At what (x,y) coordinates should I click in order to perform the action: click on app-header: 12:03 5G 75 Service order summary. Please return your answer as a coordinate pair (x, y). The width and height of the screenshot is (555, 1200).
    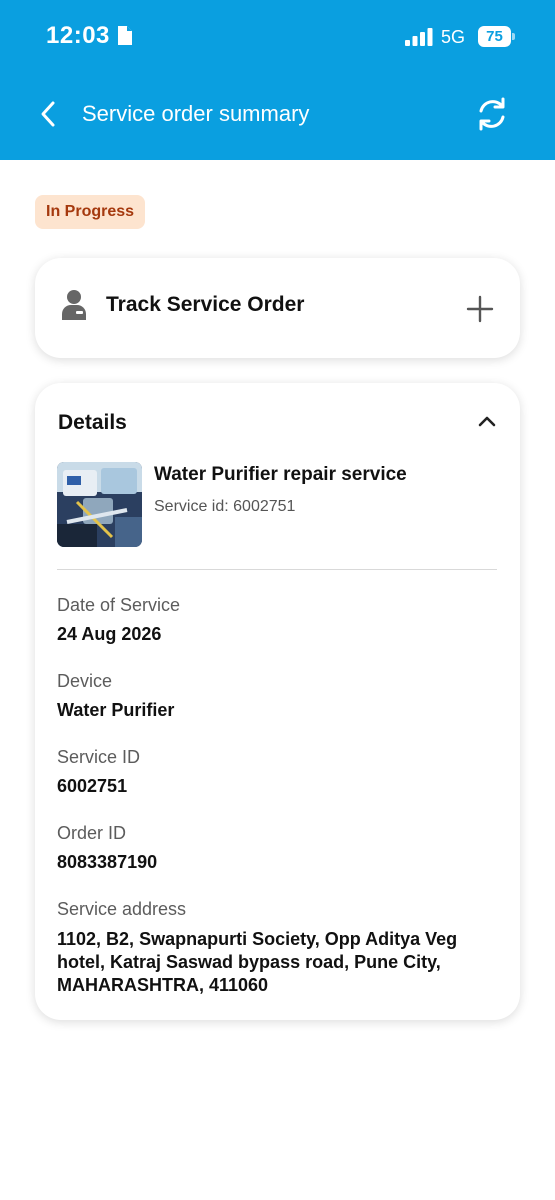
    Looking at the image, I should click on (277, 80).